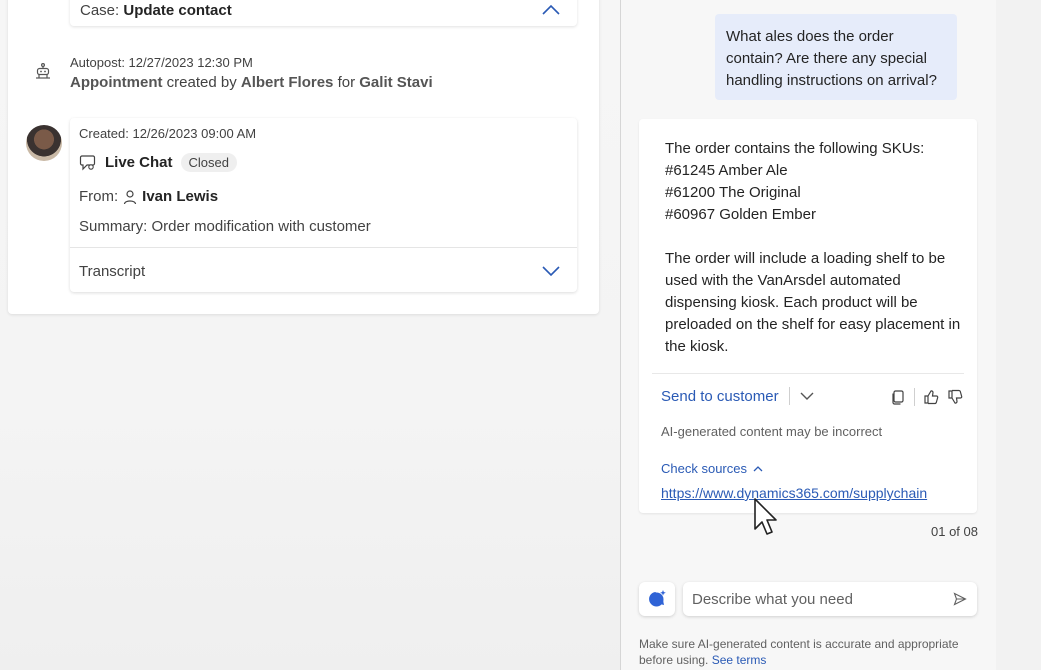 The width and height of the screenshot is (1041, 670). Describe the element at coordinates (112, 271) in the screenshot. I see `transcript-toggle: Transcript` at that location.